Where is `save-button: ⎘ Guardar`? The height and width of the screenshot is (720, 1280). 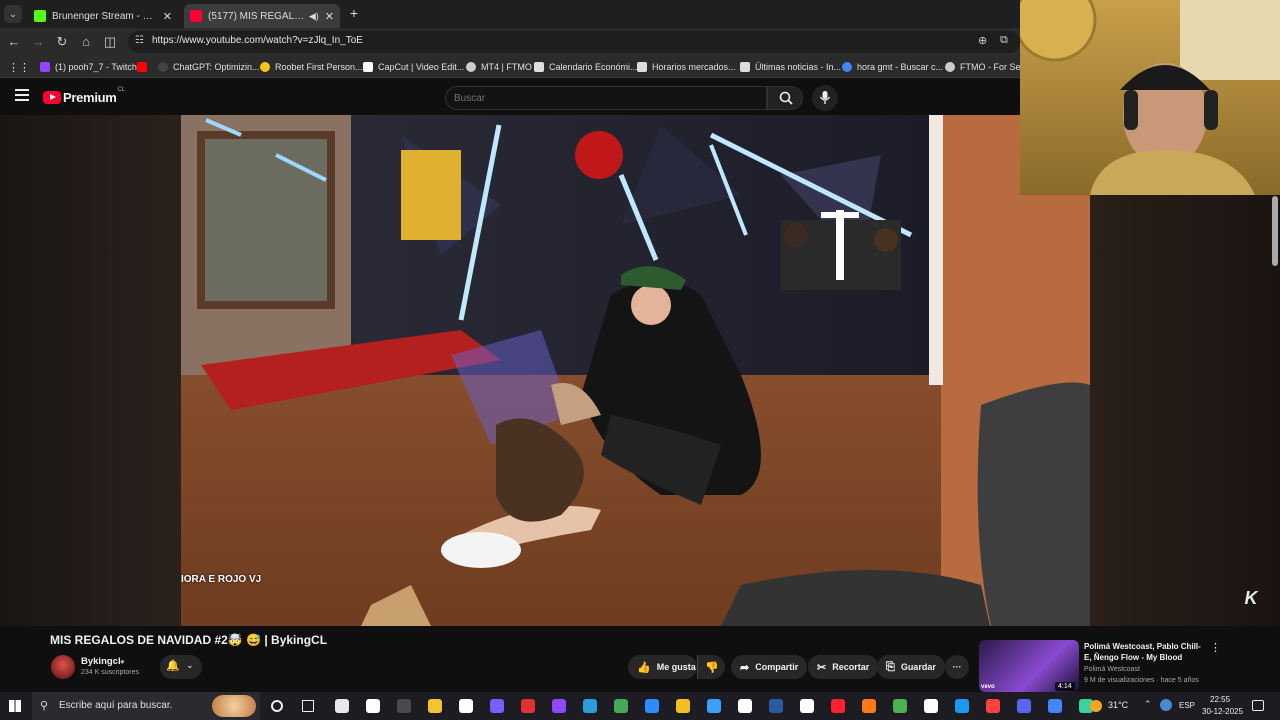
save-button: ⎘ Guardar is located at coordinates (911, 667).